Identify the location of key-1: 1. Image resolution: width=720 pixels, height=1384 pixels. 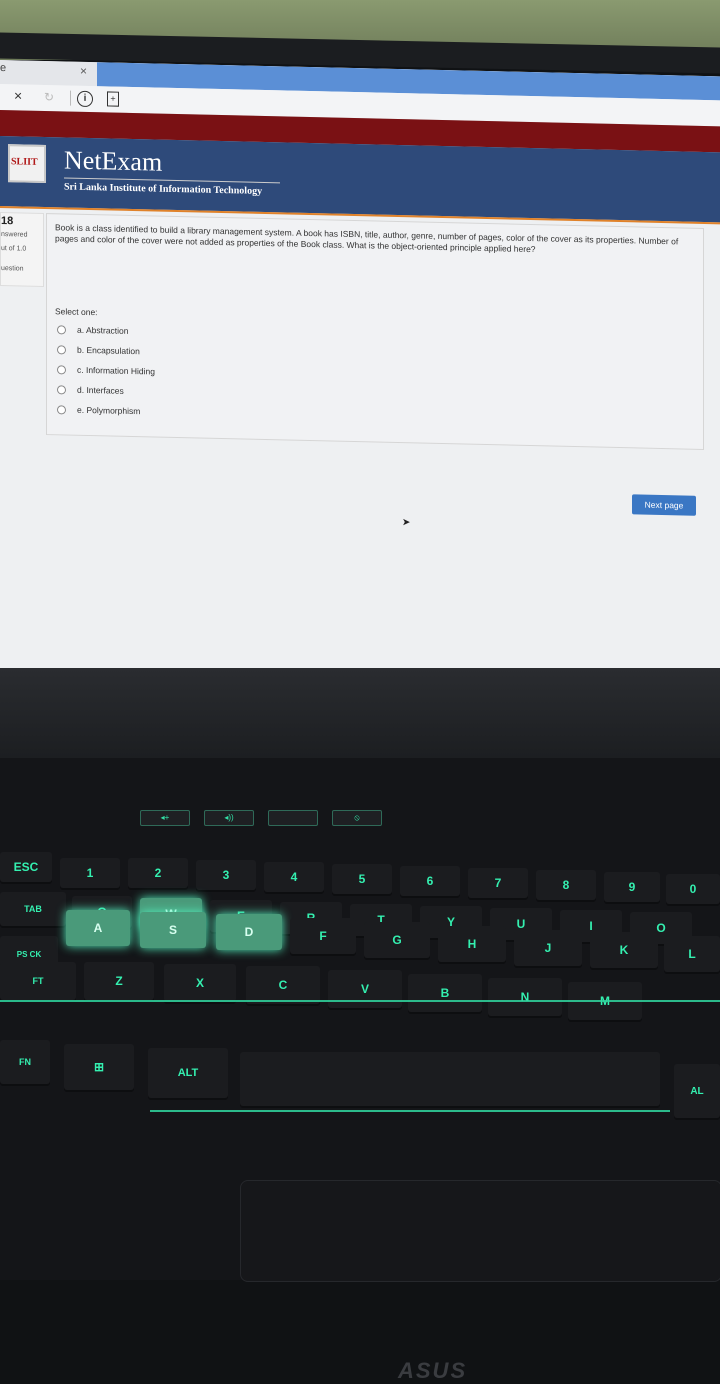
(90, 873).